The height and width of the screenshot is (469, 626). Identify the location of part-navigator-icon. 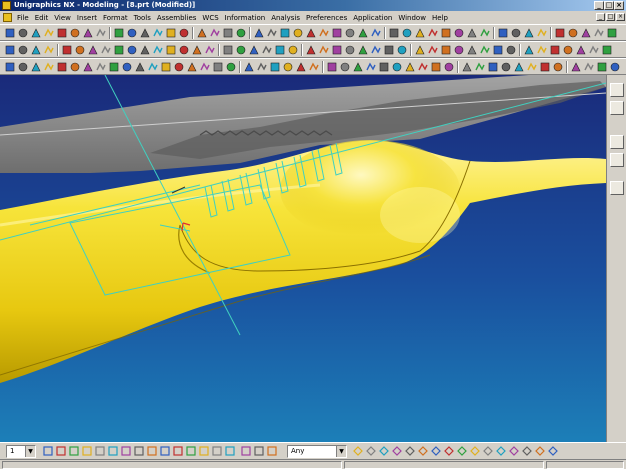
(617, 108).